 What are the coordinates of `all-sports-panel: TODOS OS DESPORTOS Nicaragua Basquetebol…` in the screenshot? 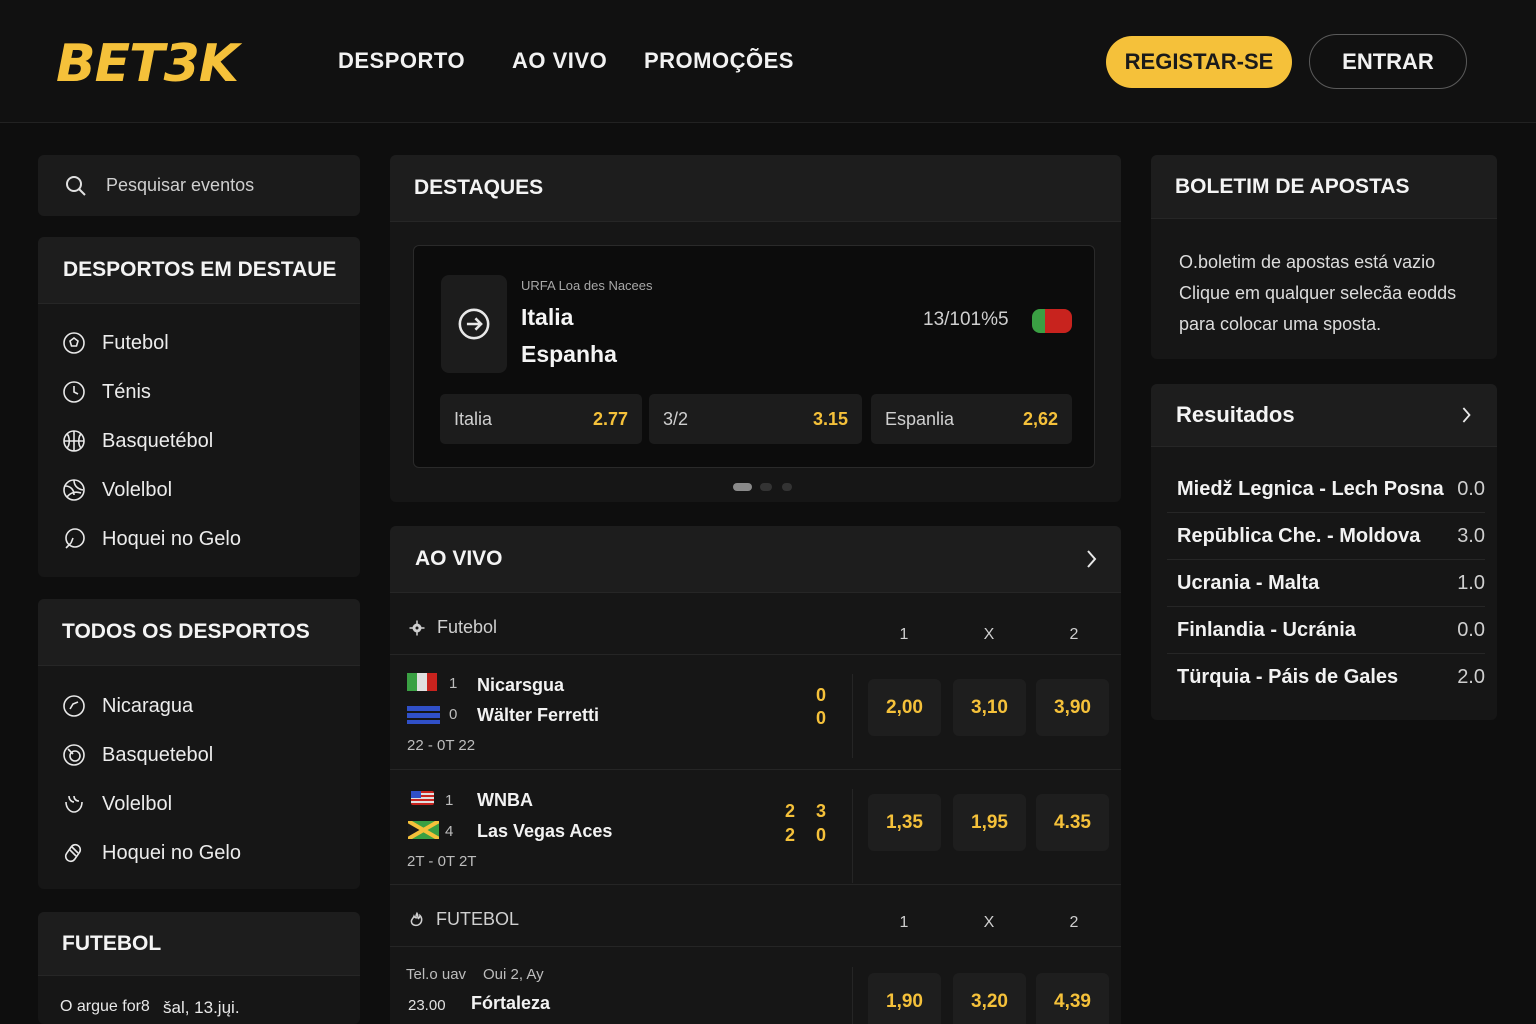 It's located at (199, 744).